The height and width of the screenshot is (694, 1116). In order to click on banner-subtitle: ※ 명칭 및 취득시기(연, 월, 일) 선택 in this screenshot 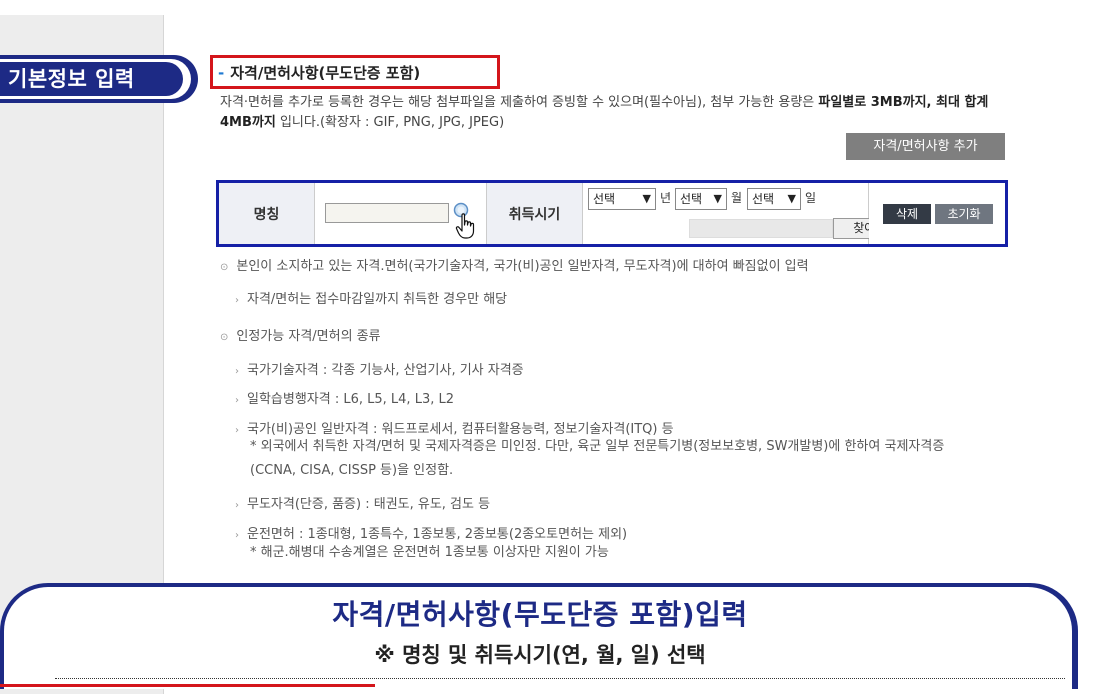, I will do `click(540, 655)`.